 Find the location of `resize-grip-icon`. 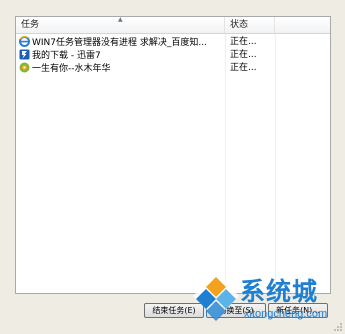

resize-grip-icon is located at coordinates (338, 327).